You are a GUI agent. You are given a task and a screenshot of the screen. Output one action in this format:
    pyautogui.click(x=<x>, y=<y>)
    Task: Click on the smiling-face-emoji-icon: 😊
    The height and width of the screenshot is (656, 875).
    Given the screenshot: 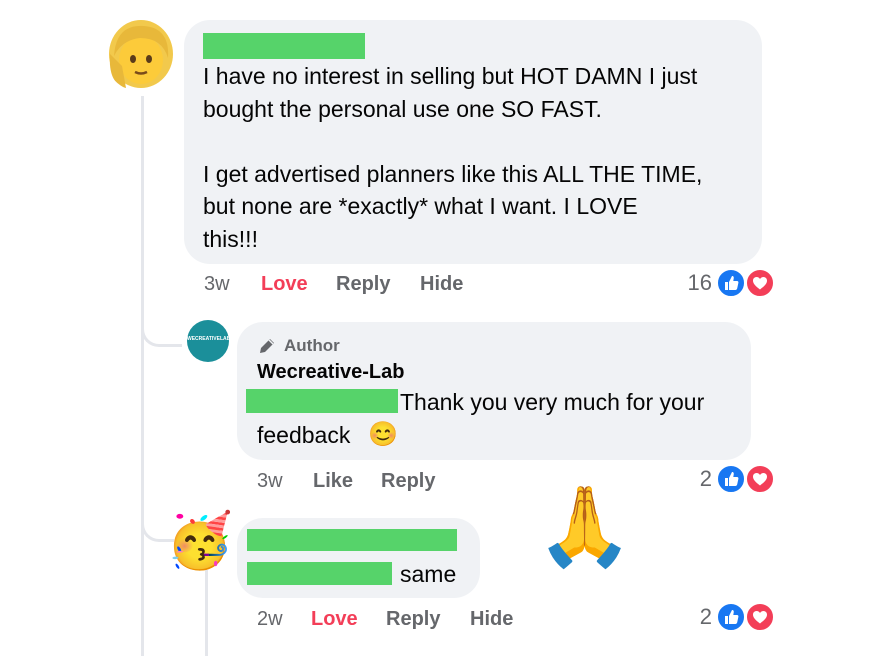 What is the action you would take?
    pyautogui.click(x=383, y=434)
    